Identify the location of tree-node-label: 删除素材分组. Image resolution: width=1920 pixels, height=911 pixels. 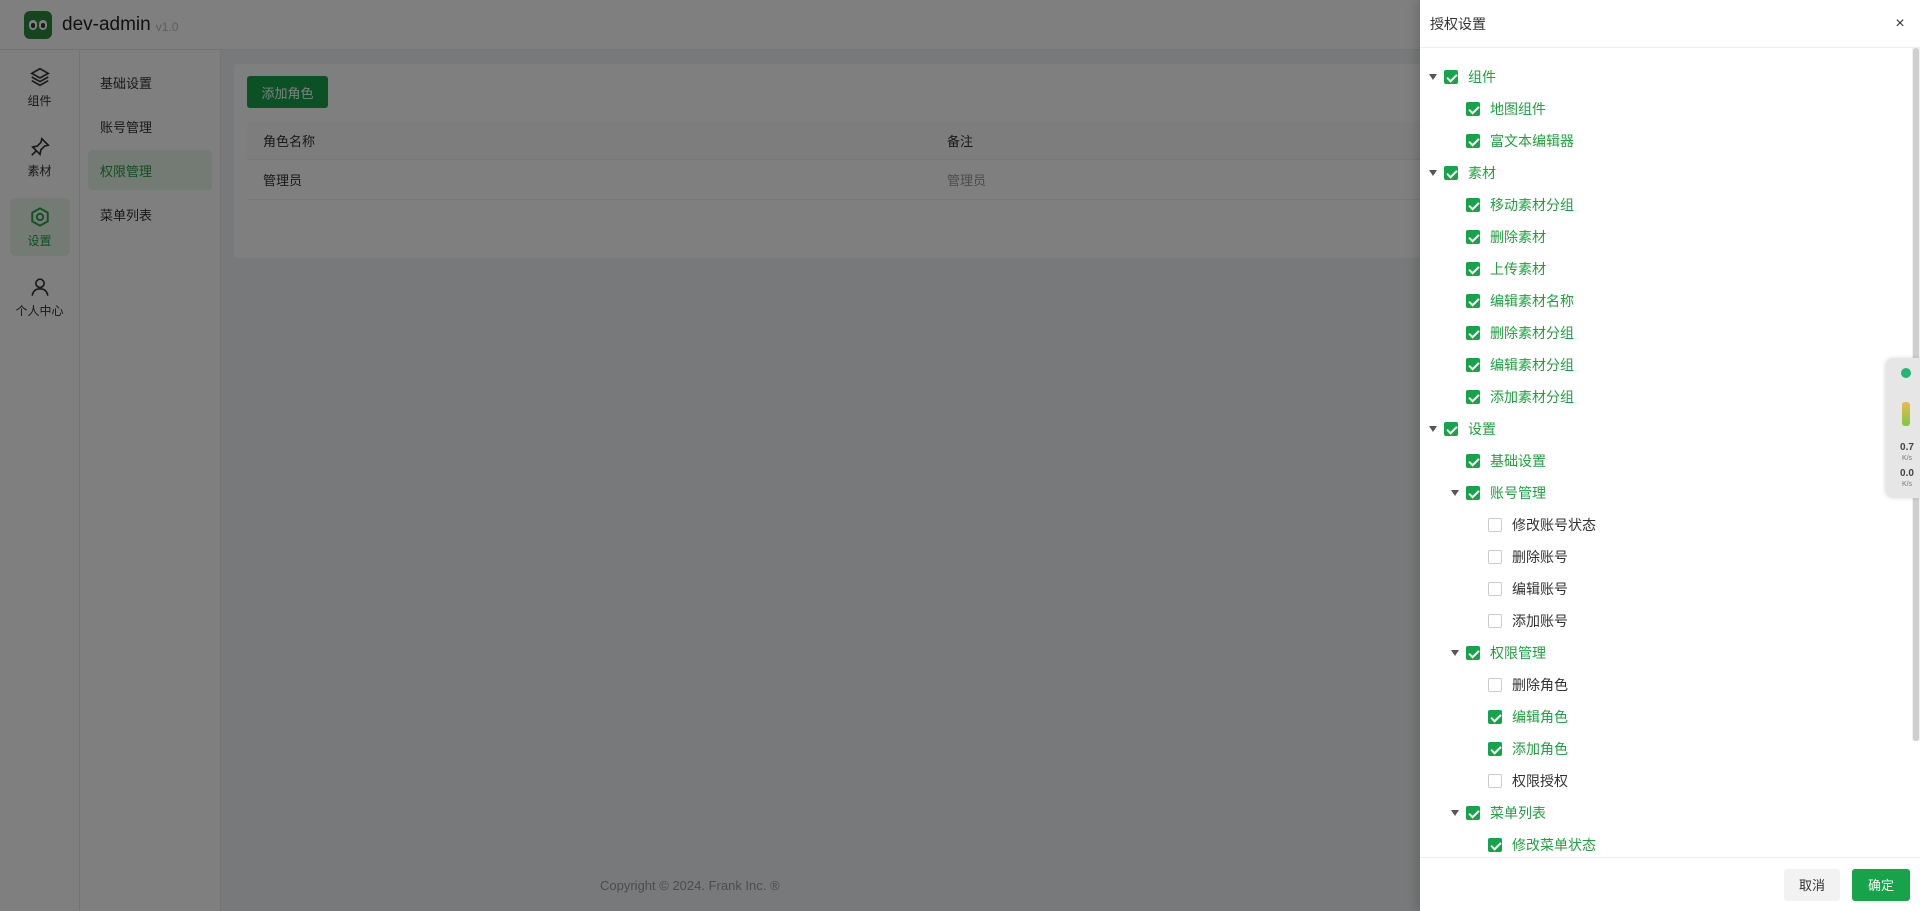
(1532, 333).